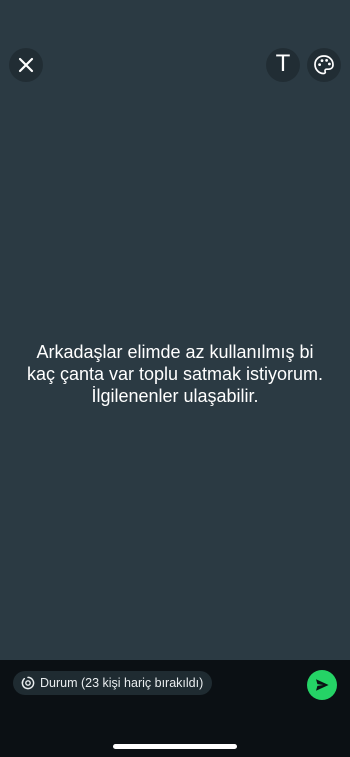 Image resolution: width=350 pixels, height=757 pixels. I want to click on send-button, so click(322, 685).